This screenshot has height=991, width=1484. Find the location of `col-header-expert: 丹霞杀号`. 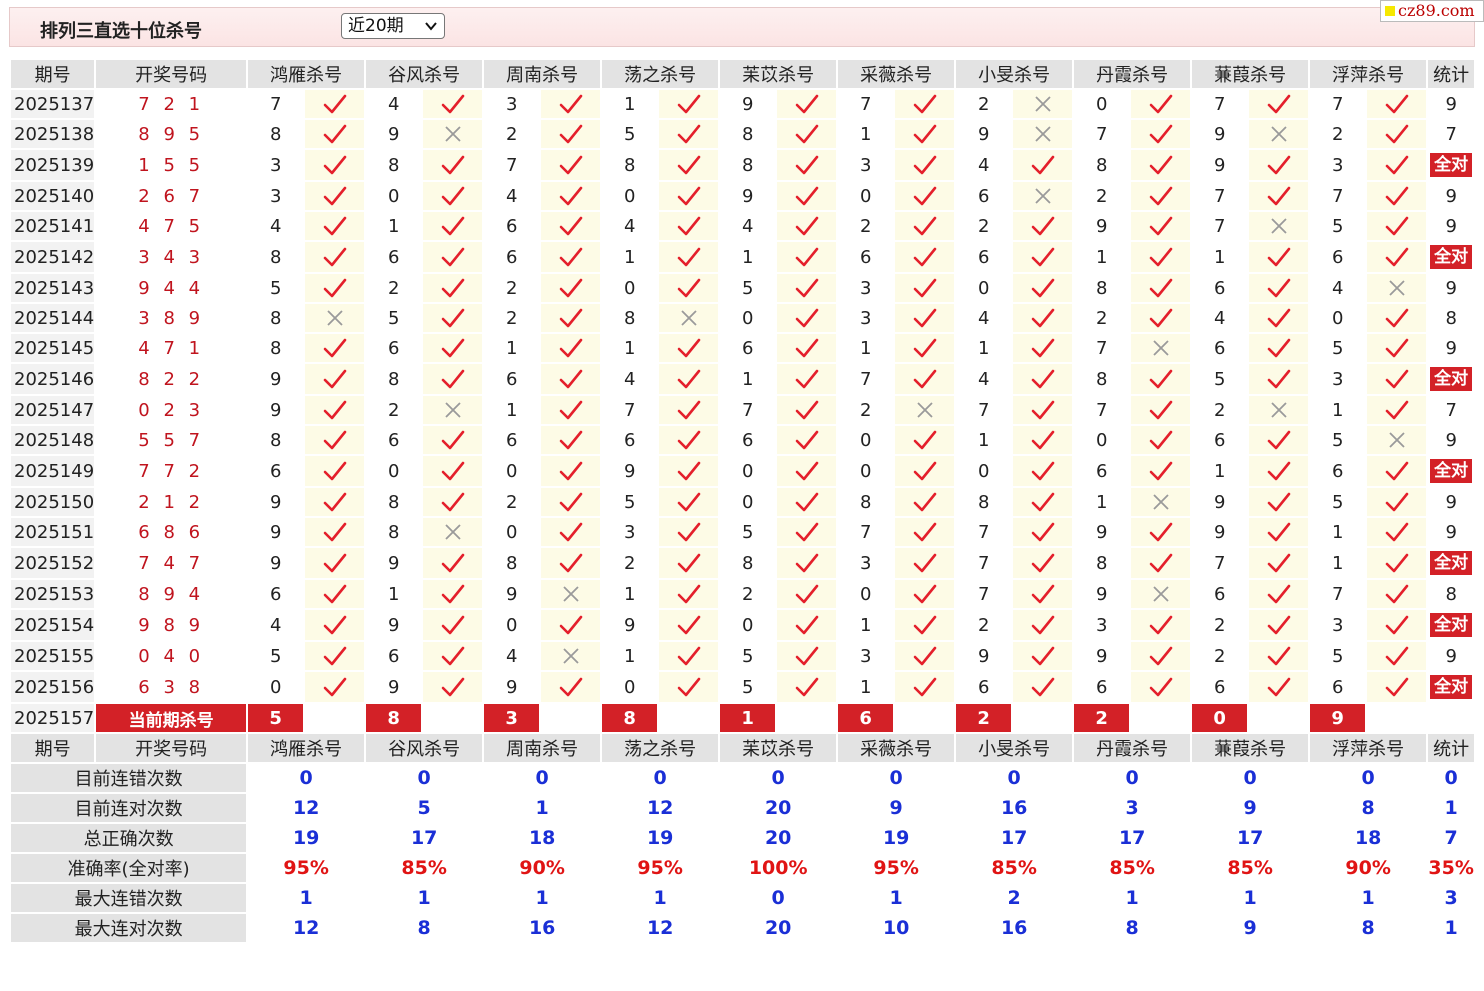

col-header-expert: 丹霞杀号 is located at coordinates (1132, 74).